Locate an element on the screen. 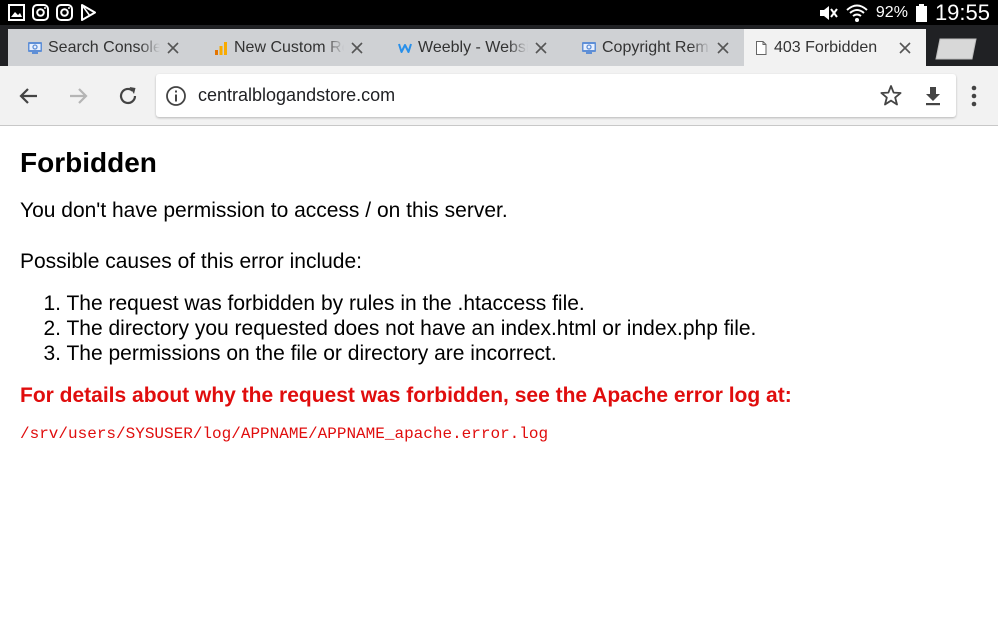  reload-icon is located at coordinates (128, 96).